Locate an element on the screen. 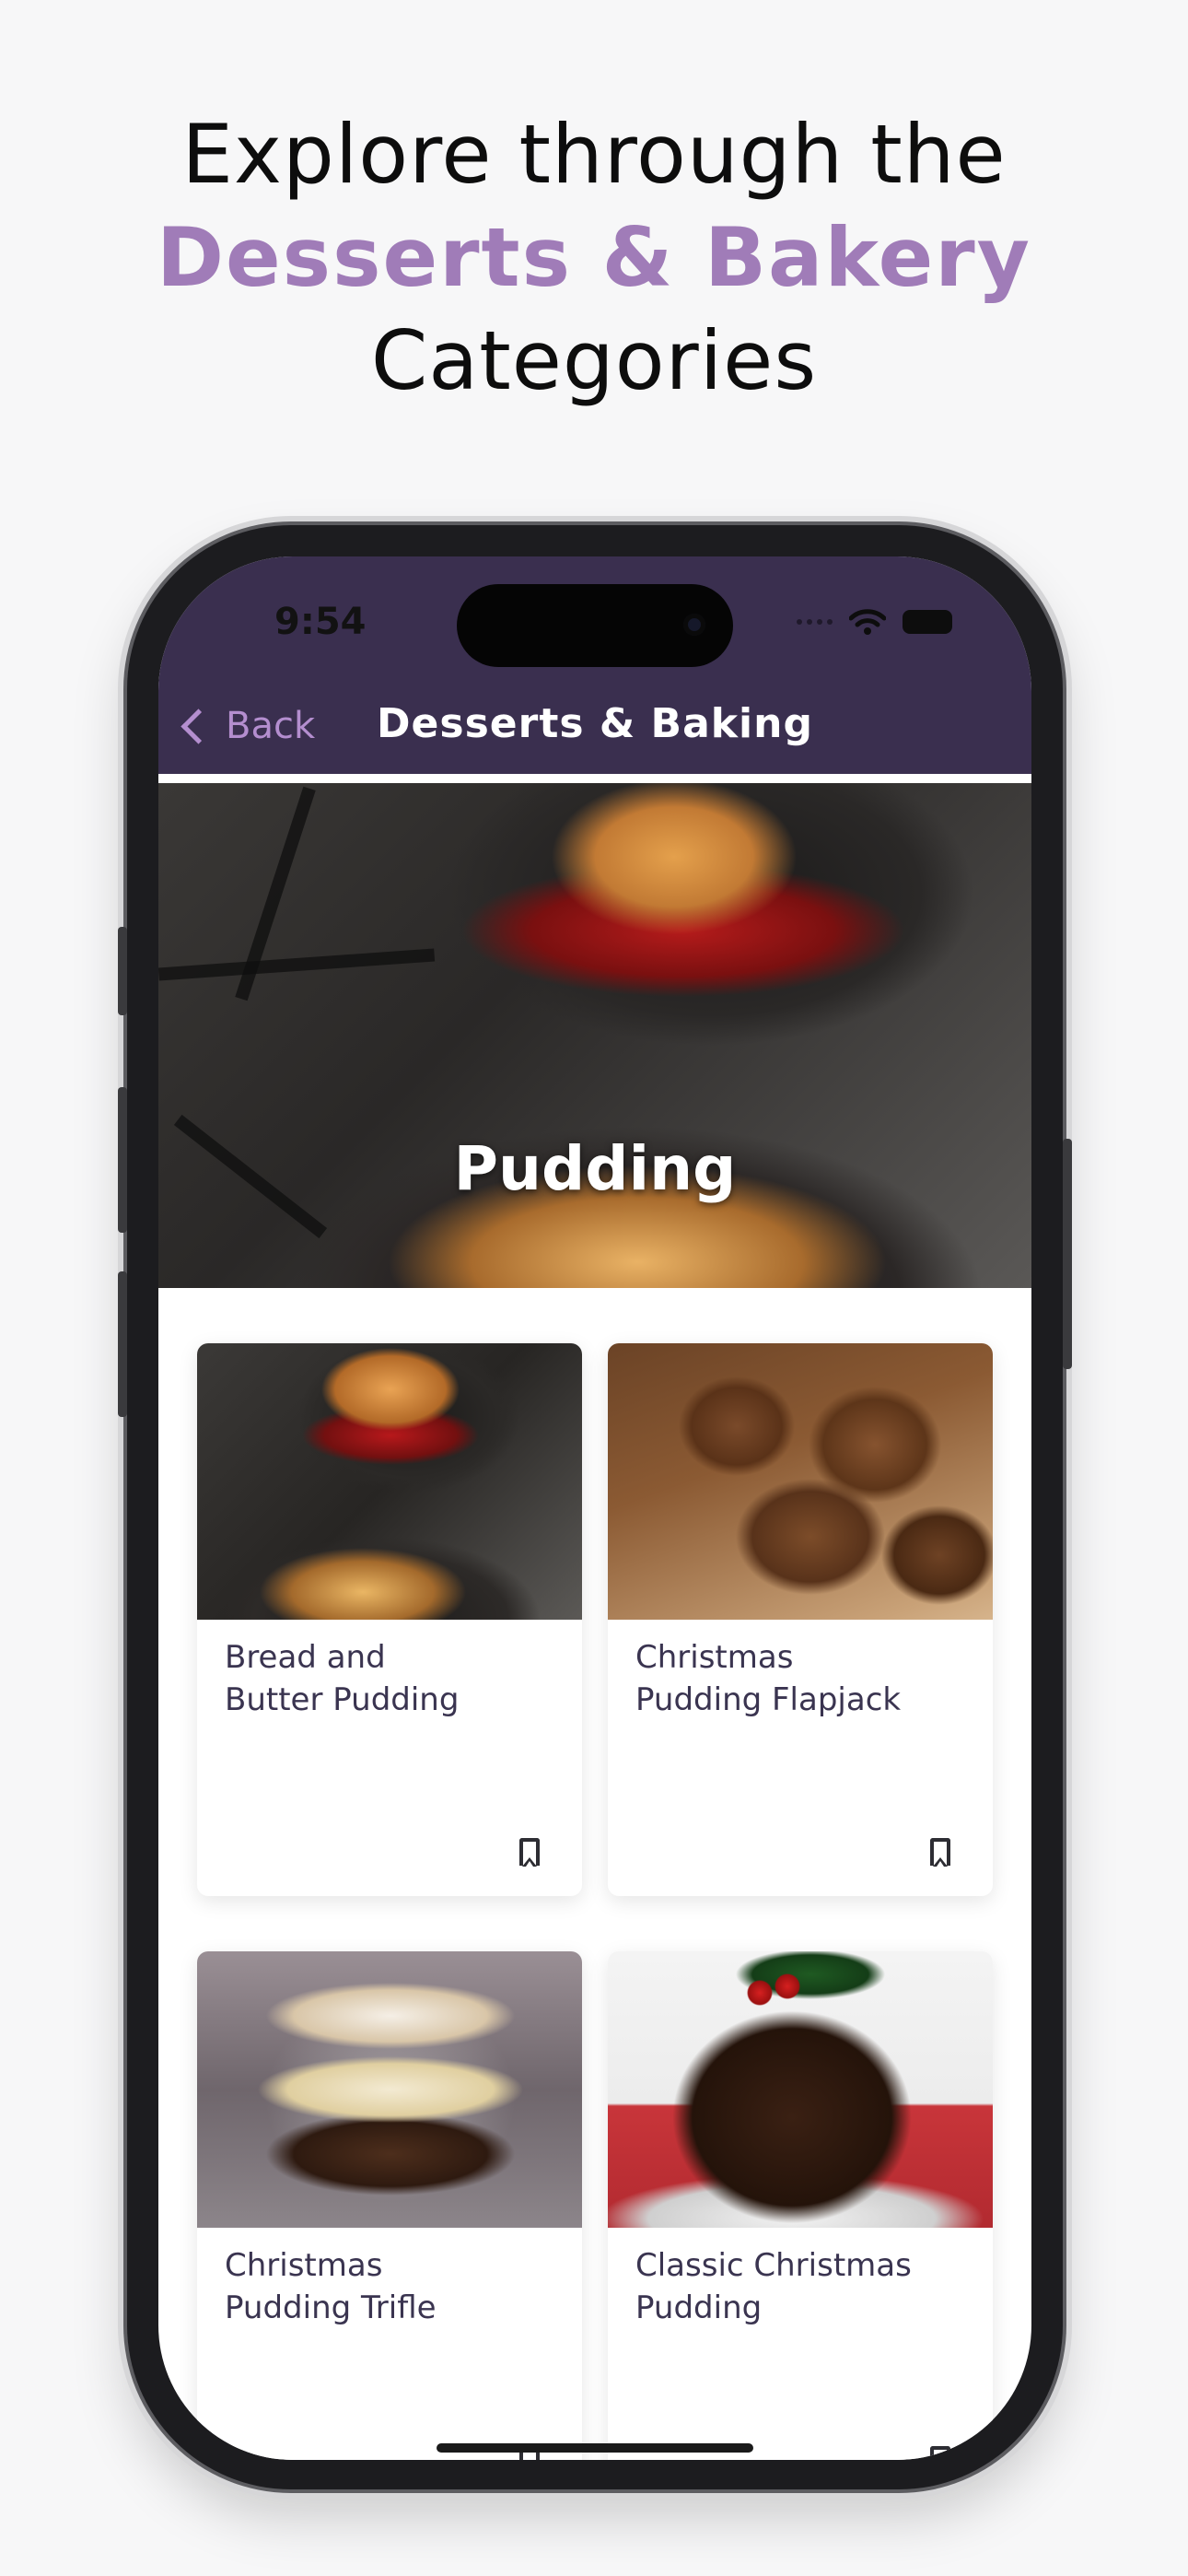  headline-line-1: Explore through the is located at coordinates (594, 154).